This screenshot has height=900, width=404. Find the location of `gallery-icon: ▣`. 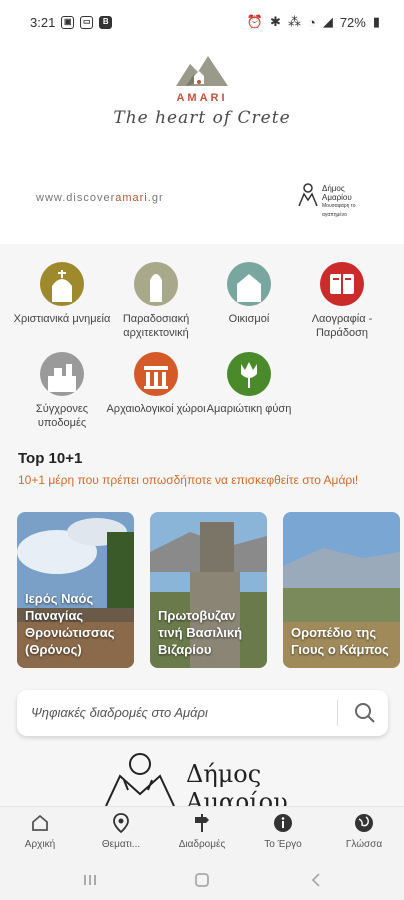

gallery-icon: ▣ is located at coordinates (68, 22).